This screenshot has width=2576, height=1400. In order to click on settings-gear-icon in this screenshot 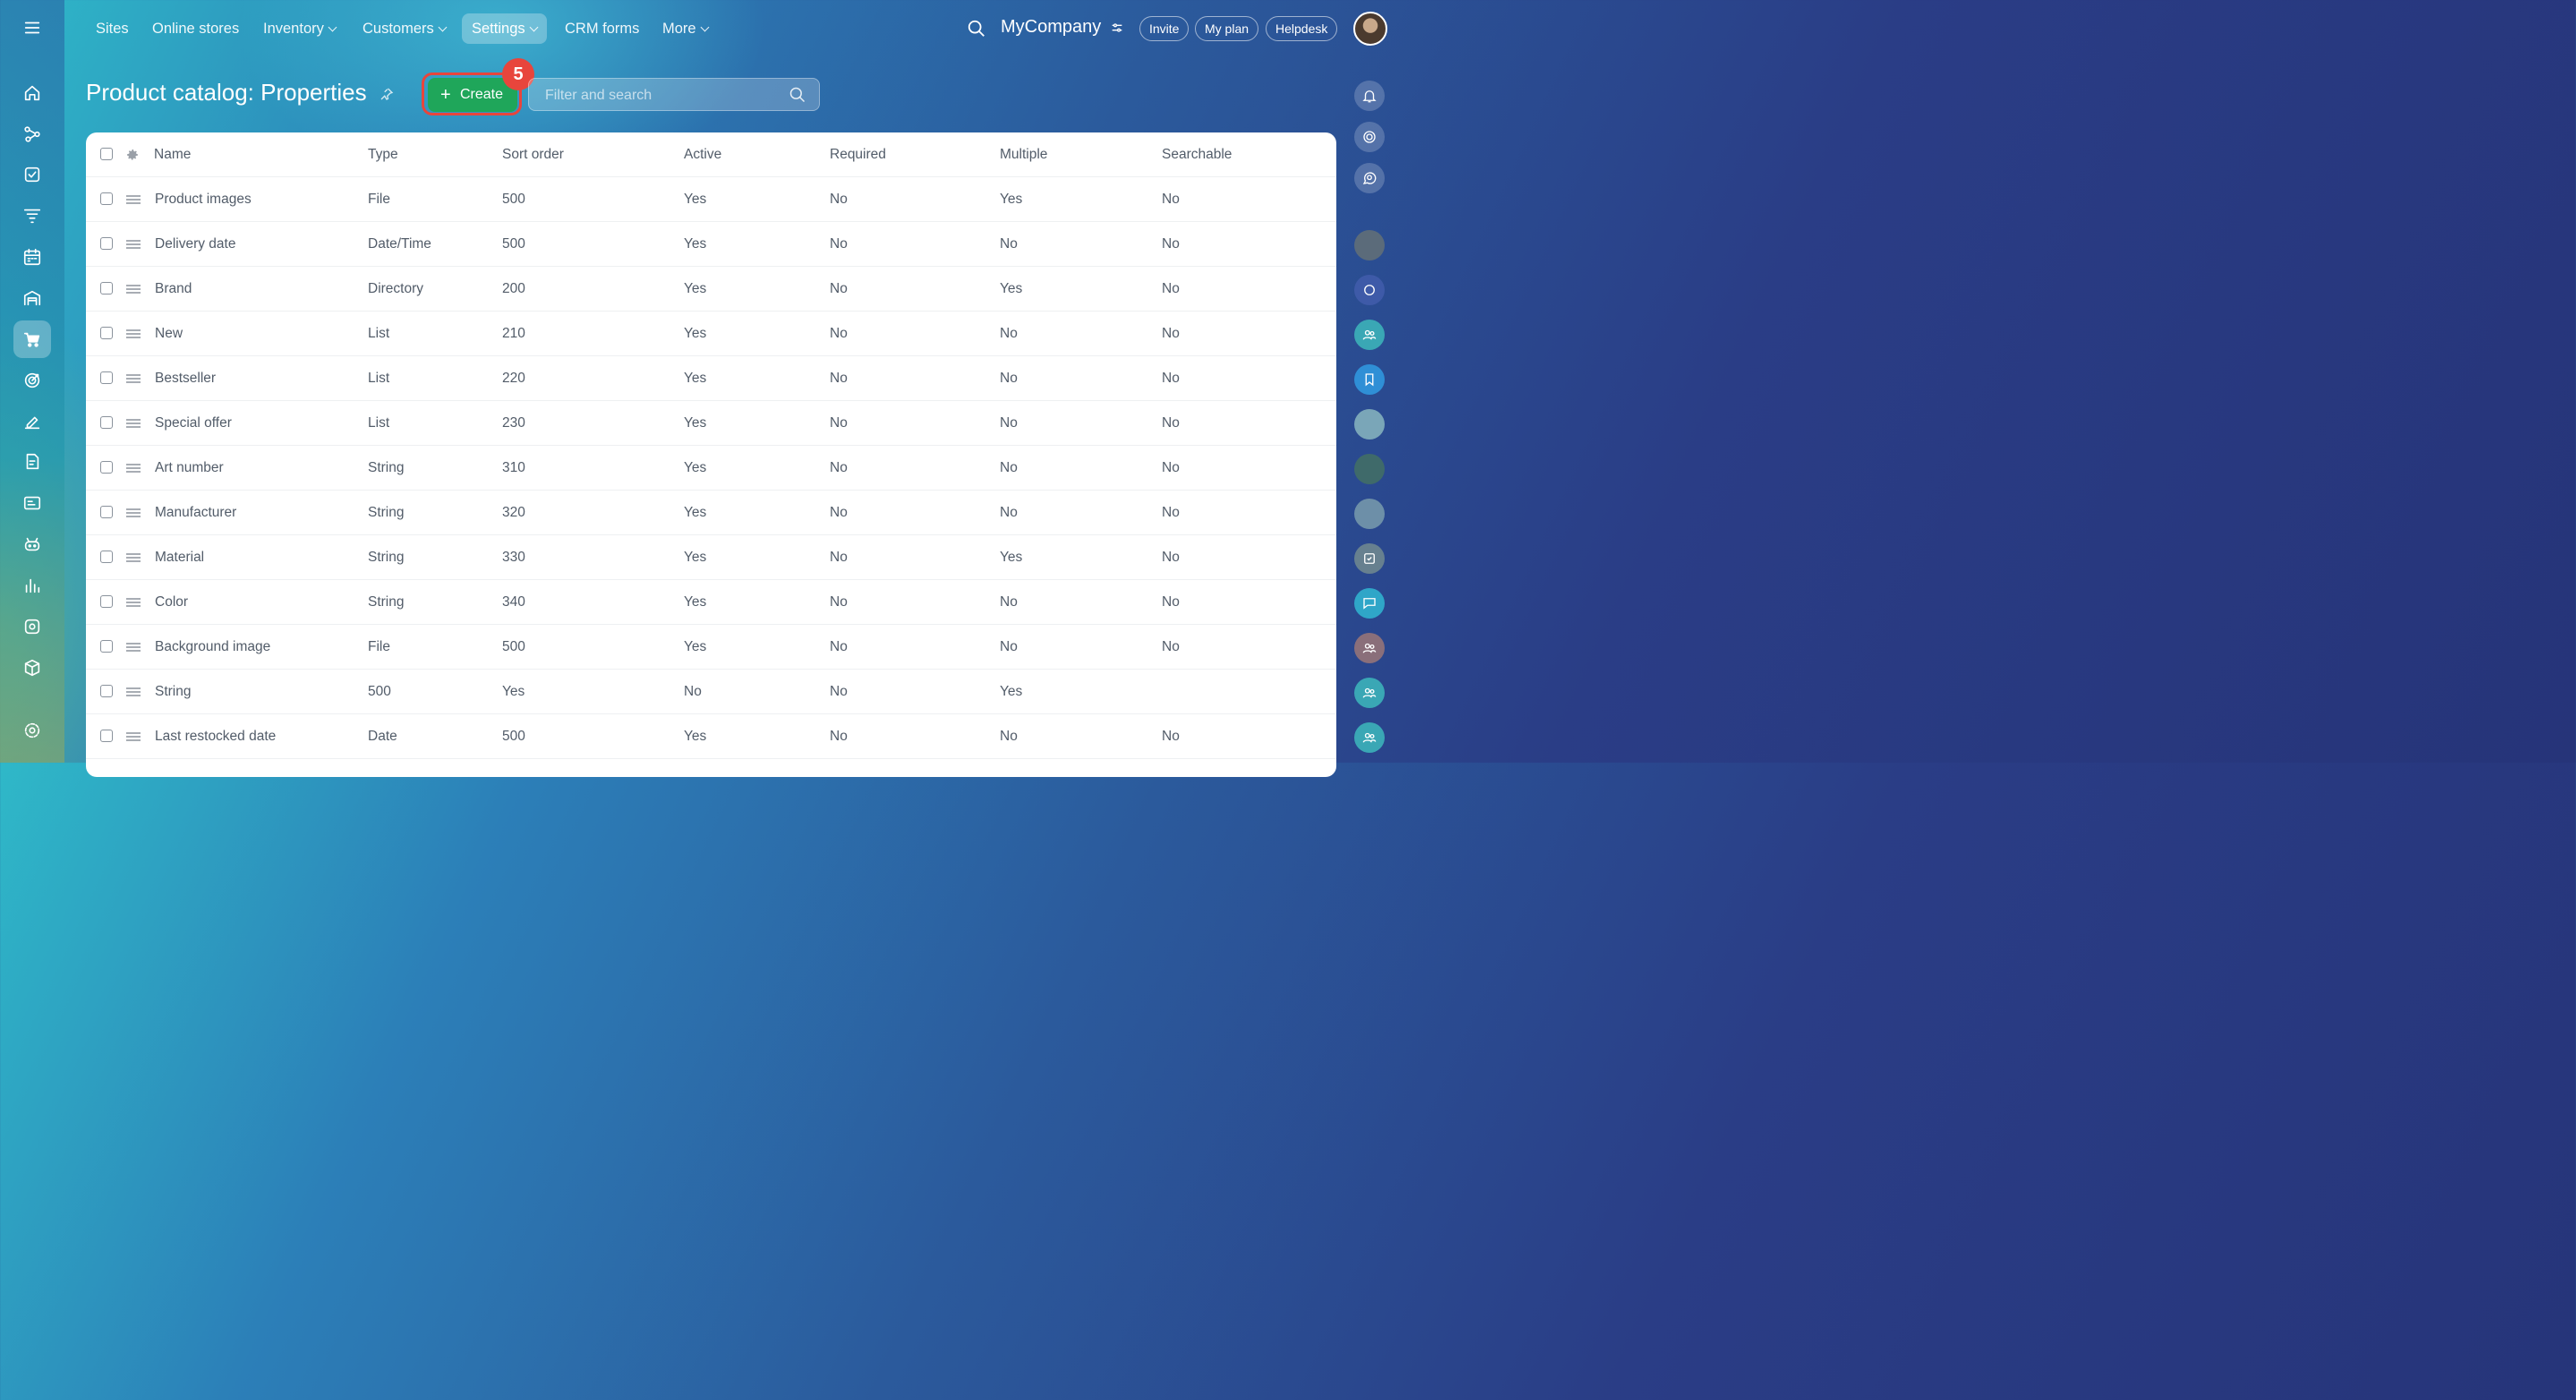, I will do `click(32, 730)`.